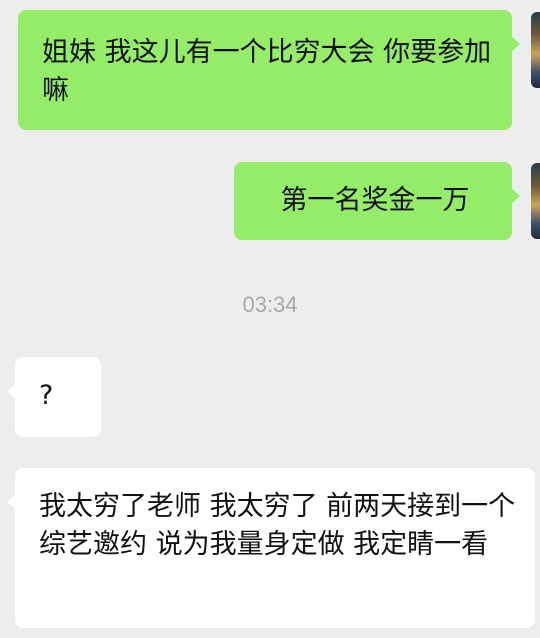  What do you see at coordinates (270, 304) in the screenshot?
I see `message-timestamp: 03:34` at bounding box center [270, 304].